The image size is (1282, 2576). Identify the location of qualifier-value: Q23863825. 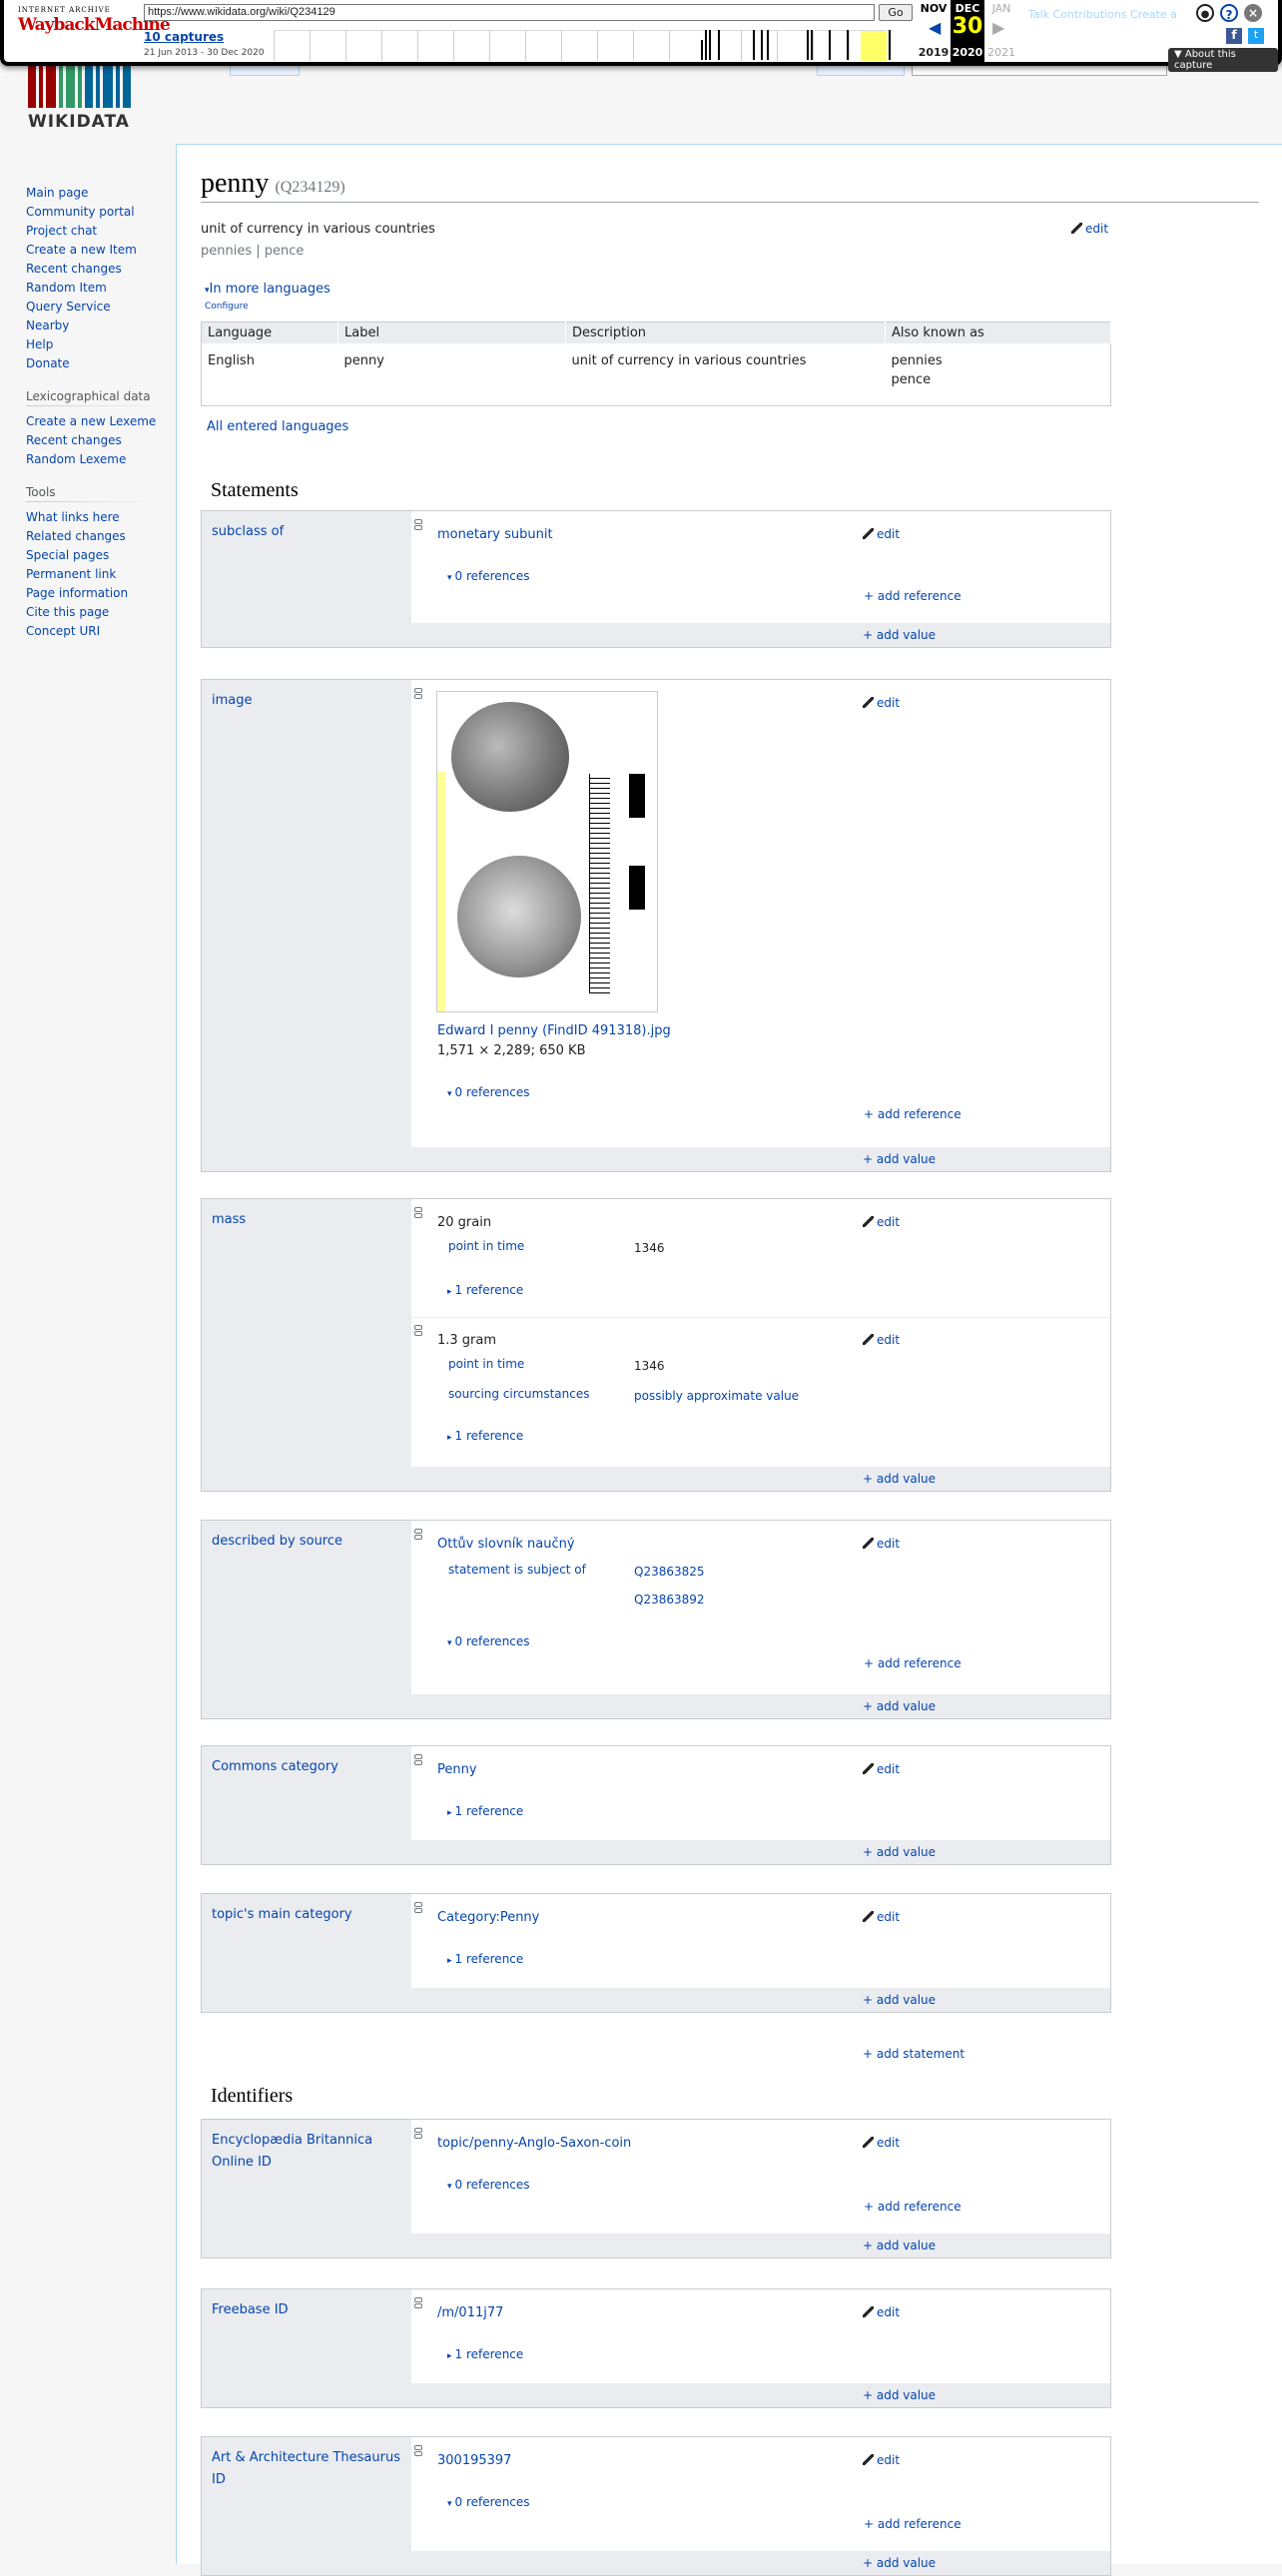
(669, 1572).